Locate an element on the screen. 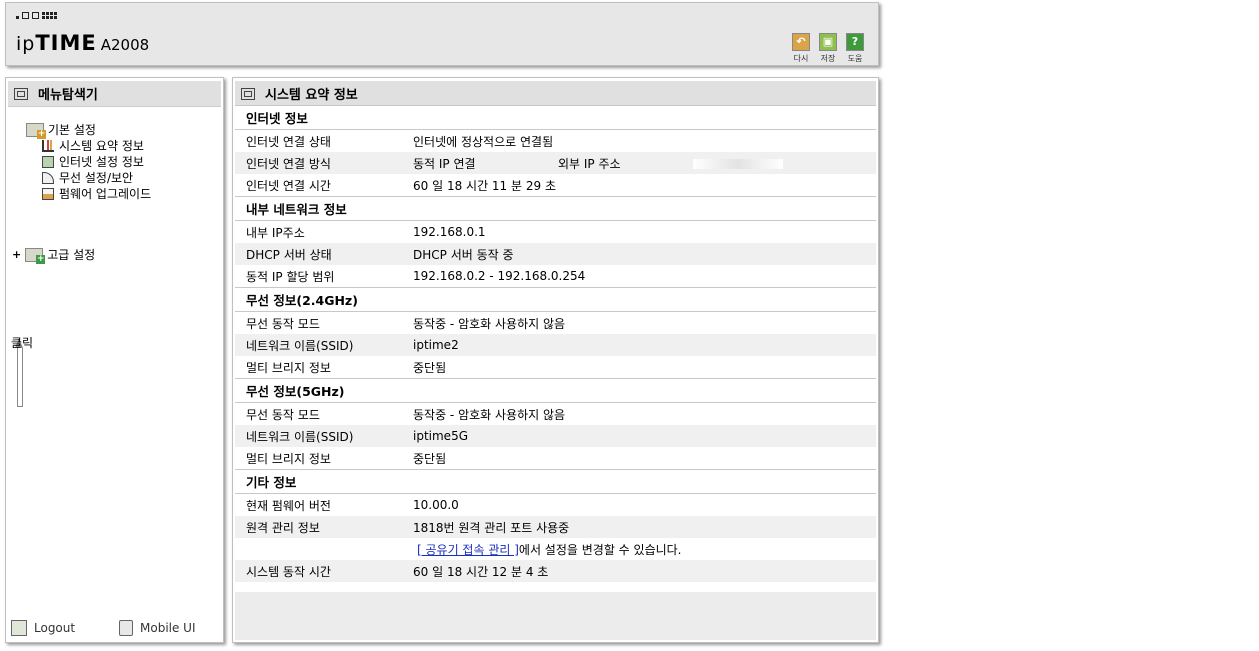 This screenshot has height=651, width=1259. menu-explorer-title: 메뉴탐색기 is located at coordinates (68, 95).